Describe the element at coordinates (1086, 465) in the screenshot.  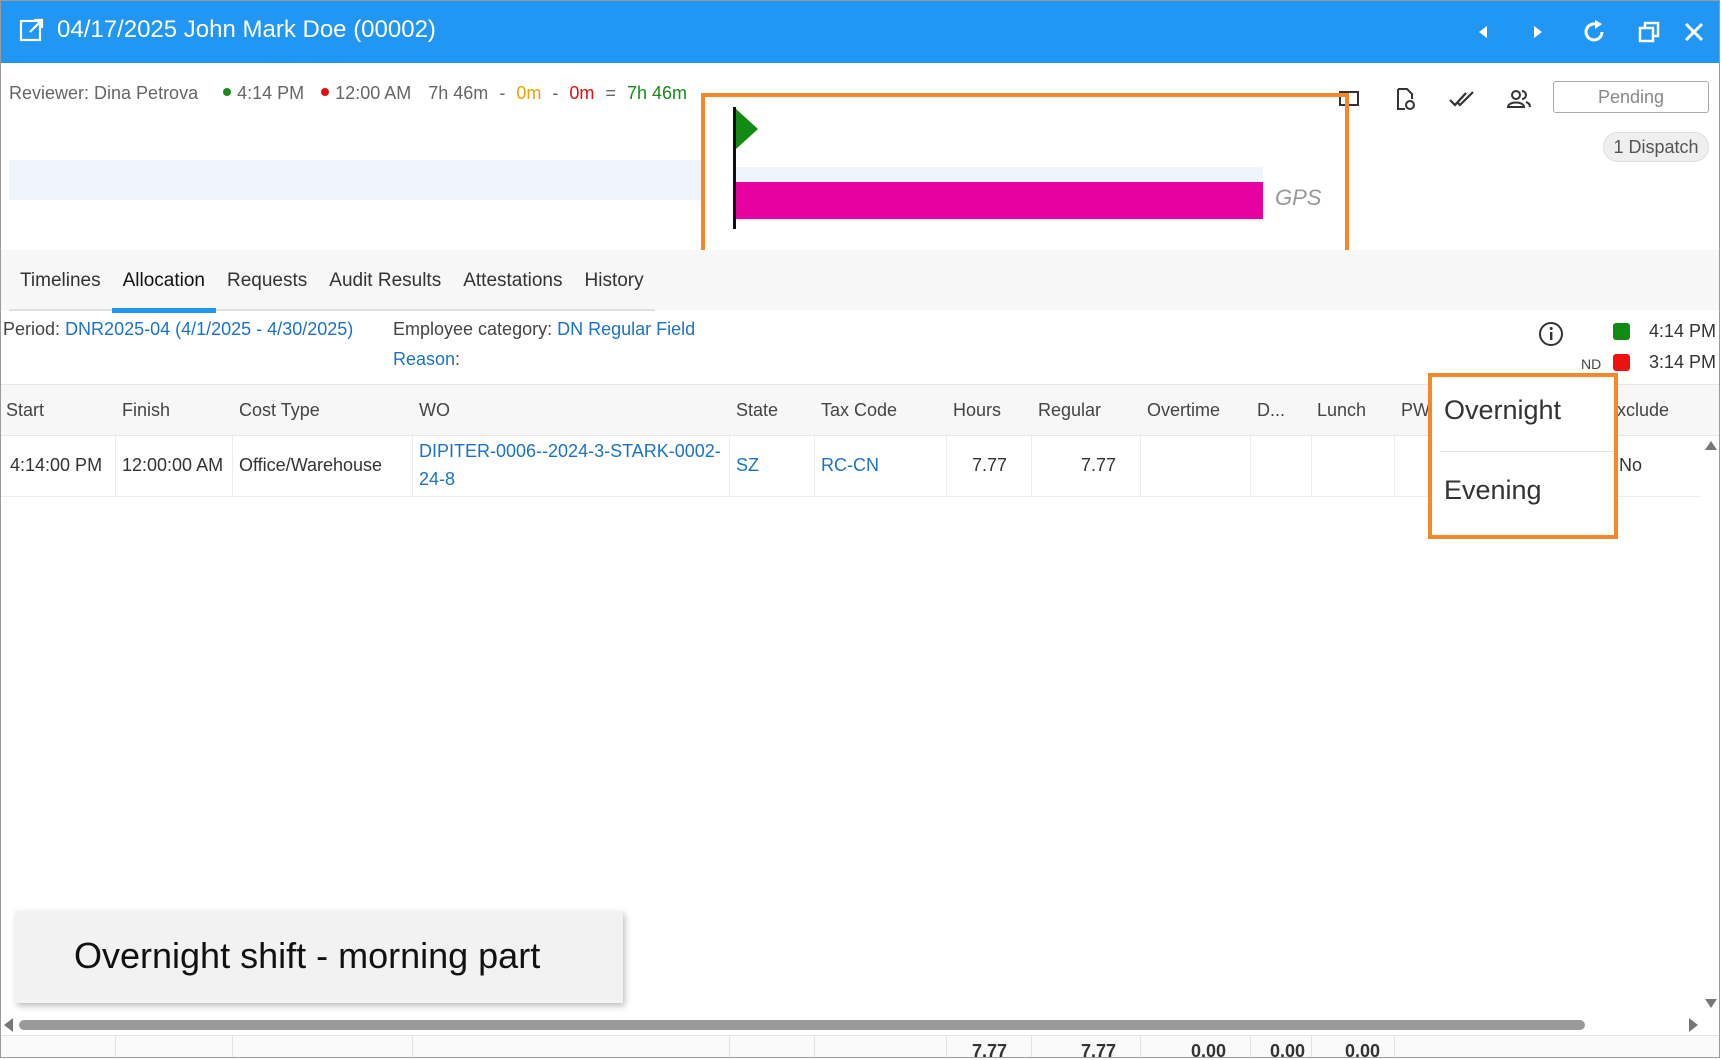
I see `cell-regular: 7.77` at that location.